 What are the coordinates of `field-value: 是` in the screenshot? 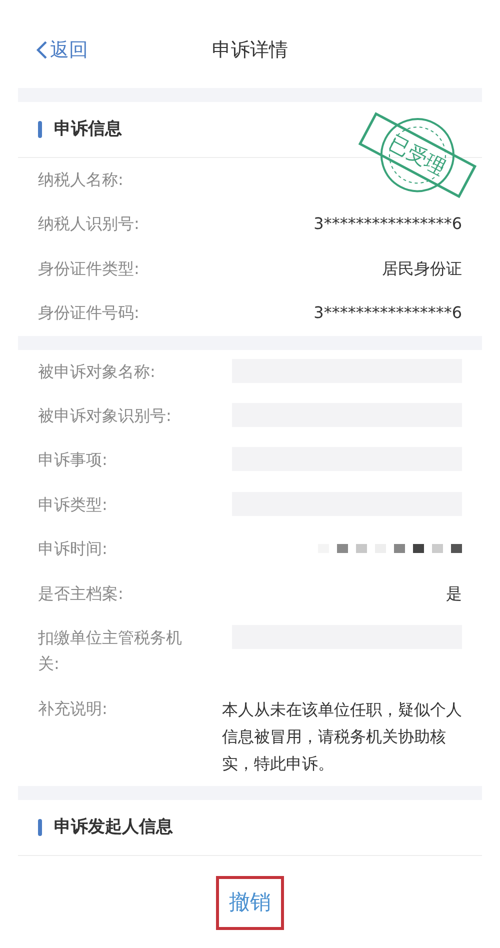 It's located at (454, 593).